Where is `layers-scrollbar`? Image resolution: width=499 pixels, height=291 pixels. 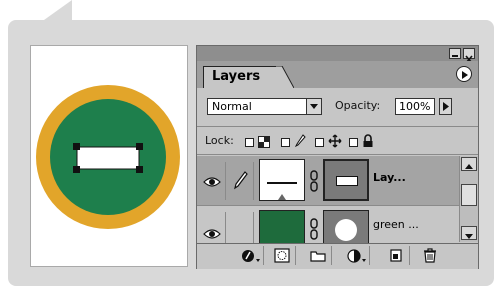
layers-scrollbar is located at coordinates (468, 199).